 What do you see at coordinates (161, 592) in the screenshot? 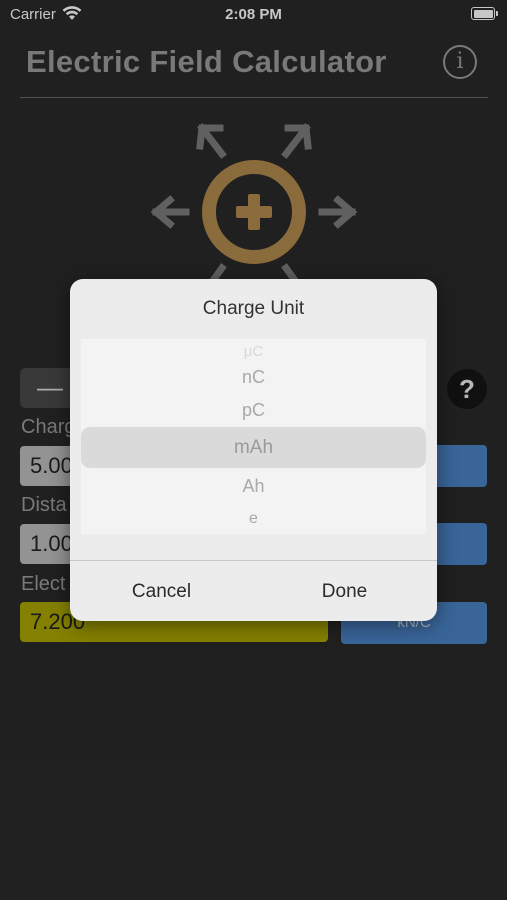
I see `cancel-button: Cancel` at bounding box center [161, 592].